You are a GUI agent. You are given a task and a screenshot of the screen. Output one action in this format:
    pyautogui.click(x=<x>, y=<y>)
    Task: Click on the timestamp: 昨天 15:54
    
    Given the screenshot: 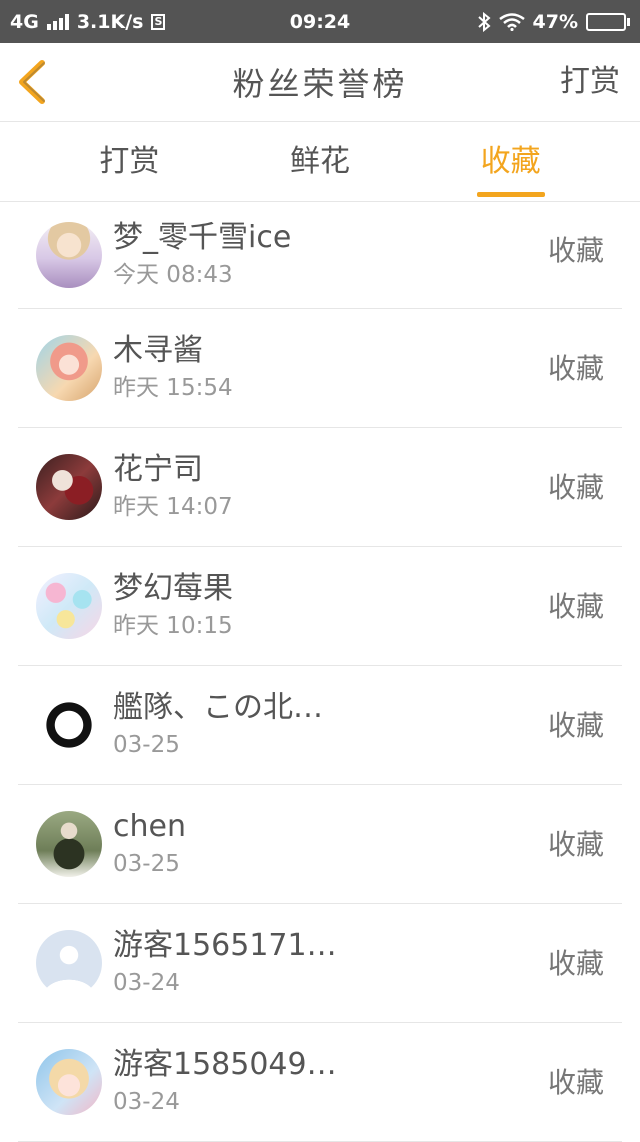 What is the action you would take?
    pyautogui.click(x=173, y=388)
    